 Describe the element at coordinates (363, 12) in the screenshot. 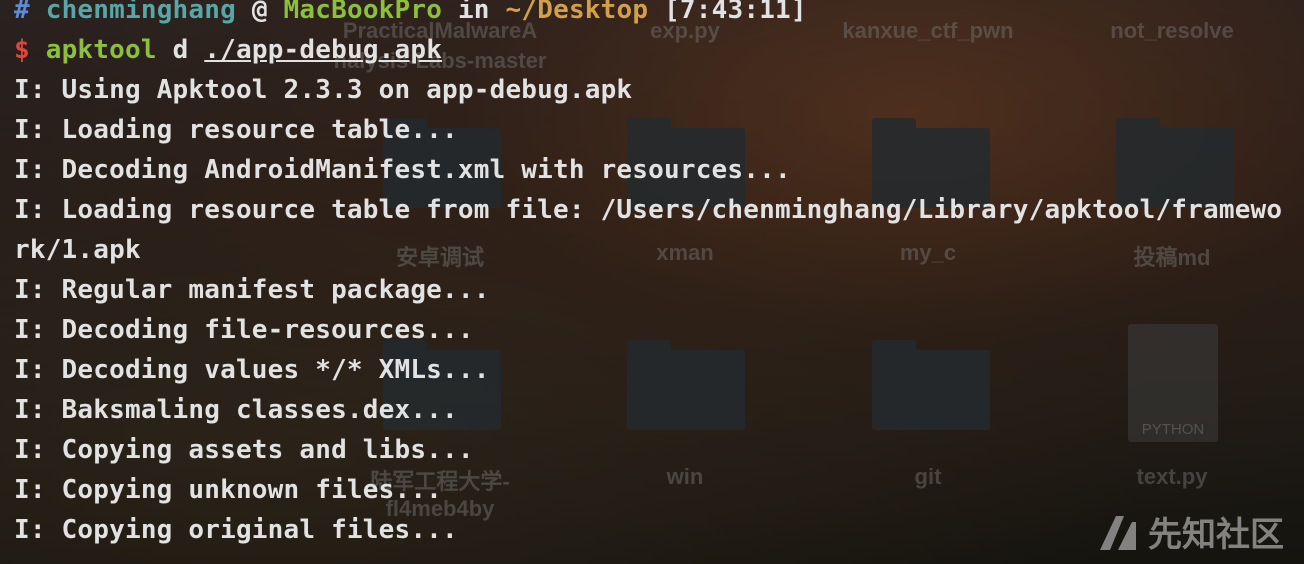

I see `prompt-host: MacBookPro` at that location.